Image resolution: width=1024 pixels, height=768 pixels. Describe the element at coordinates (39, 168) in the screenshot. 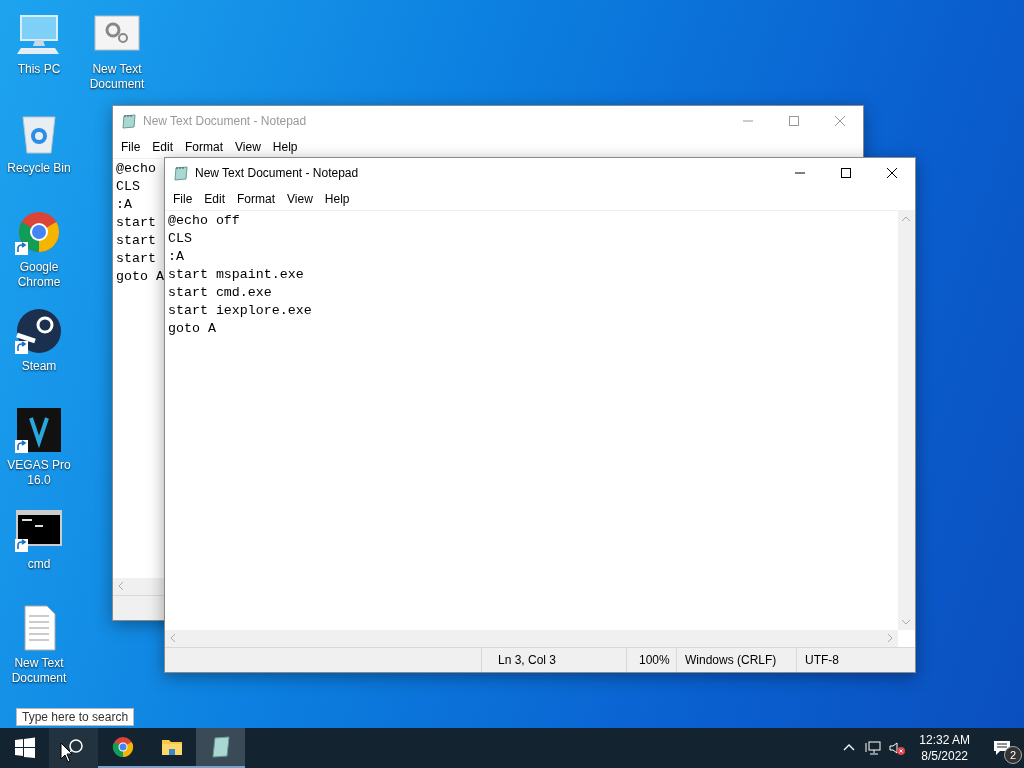

I see `icon-label: Recycle Bin` at that location.